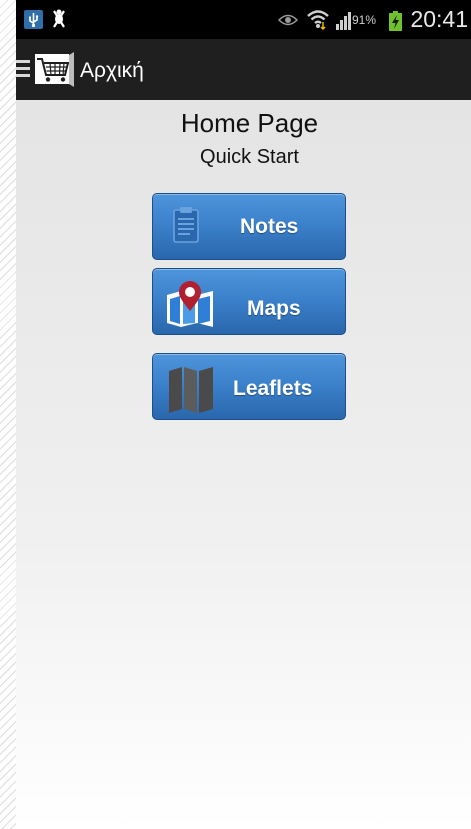 This screenshot has width=471, height=829. What do you see at coordinates (33, 19) in the screenshot?
I see `usb-icon` at bounding box center [33, 19].